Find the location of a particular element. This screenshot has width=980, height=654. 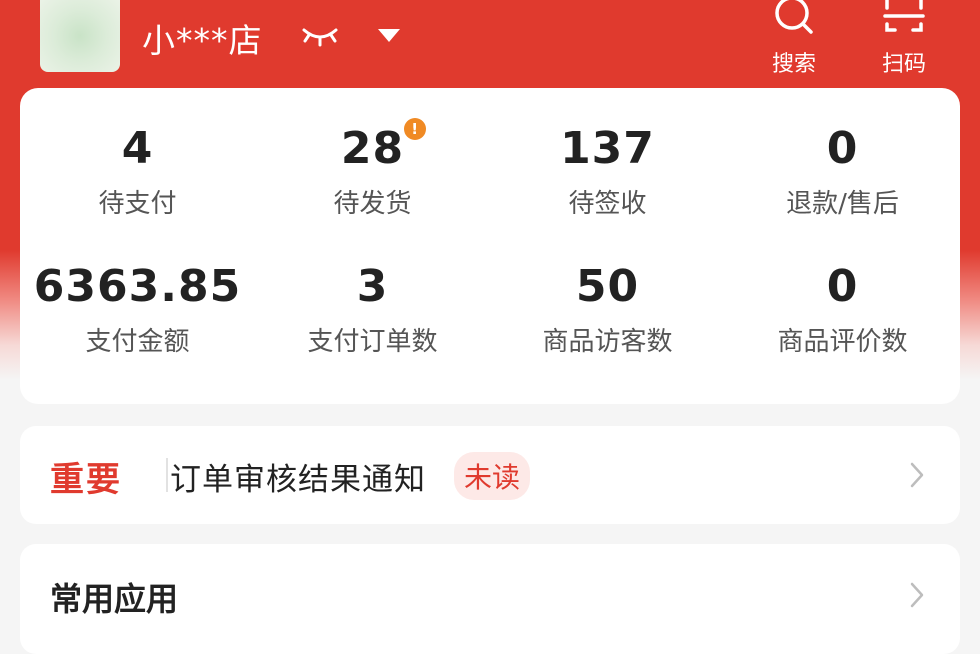

stat-refund-aftersale: 0 退款/售后 is located at coordinates (842, 172).